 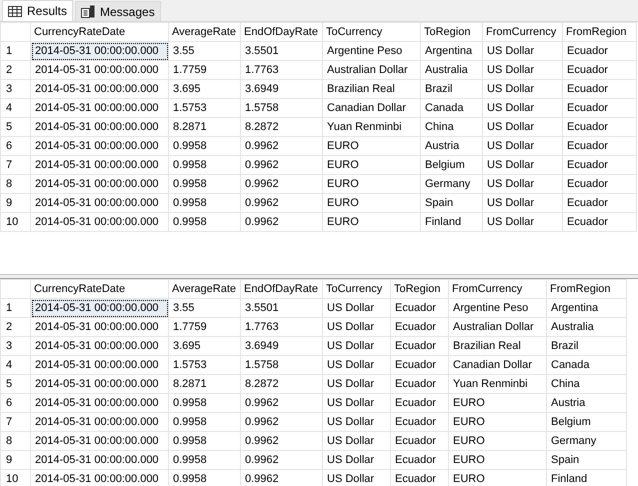 I want to click on column-header: FromCurrency, so click(x=522, y=32).